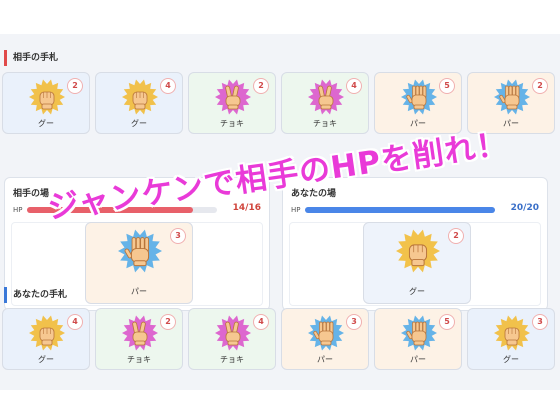 The height and width of the screenshot is (420, 560). I want to click on player-played-card: 2 グー, so click(417, 263).